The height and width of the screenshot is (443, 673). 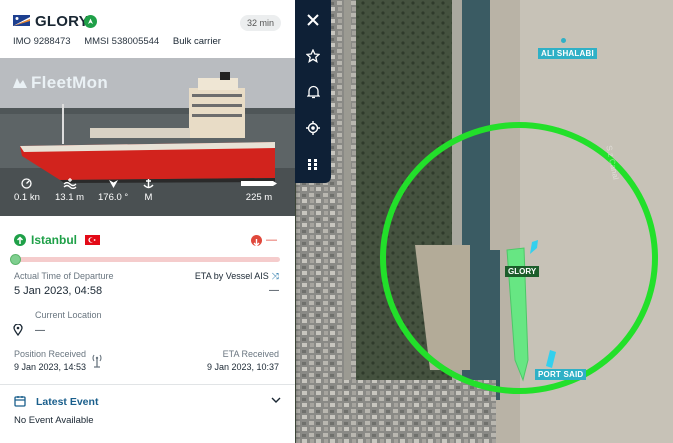 I want to click on status-underway-icon, so click(x=90, y=21).